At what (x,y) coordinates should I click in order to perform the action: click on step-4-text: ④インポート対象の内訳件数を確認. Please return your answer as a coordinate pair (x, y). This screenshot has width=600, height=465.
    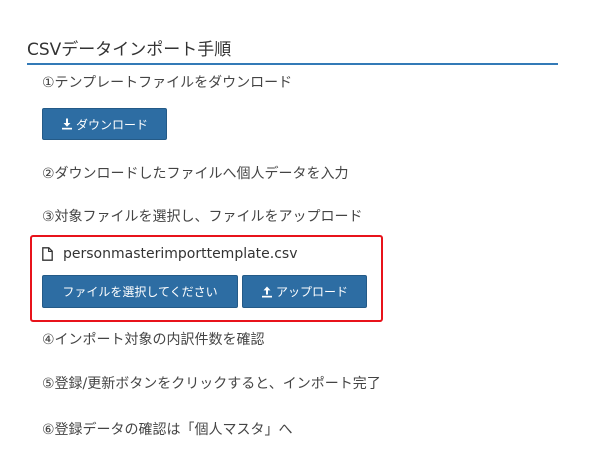
    Looking at the image, I should click on (153, 340).